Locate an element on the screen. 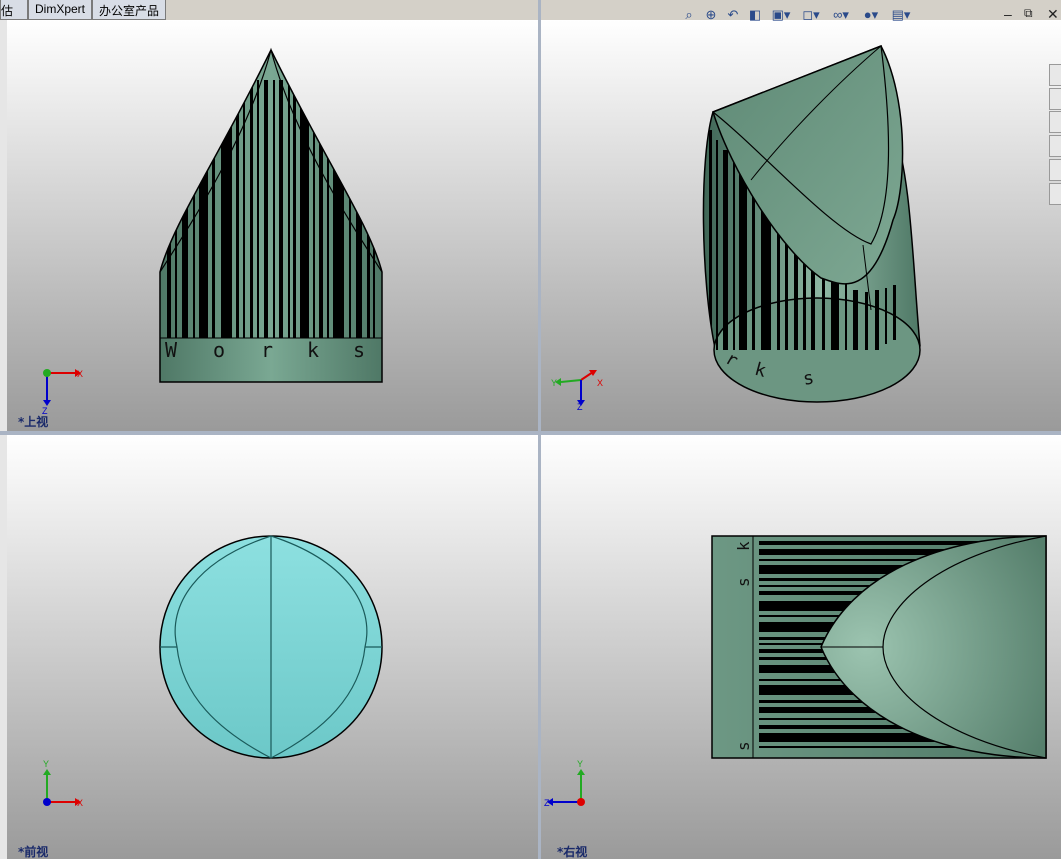 The image size is (1061, 859). model-top-view: W o r k s X Z is located at coordinates (212, 231).